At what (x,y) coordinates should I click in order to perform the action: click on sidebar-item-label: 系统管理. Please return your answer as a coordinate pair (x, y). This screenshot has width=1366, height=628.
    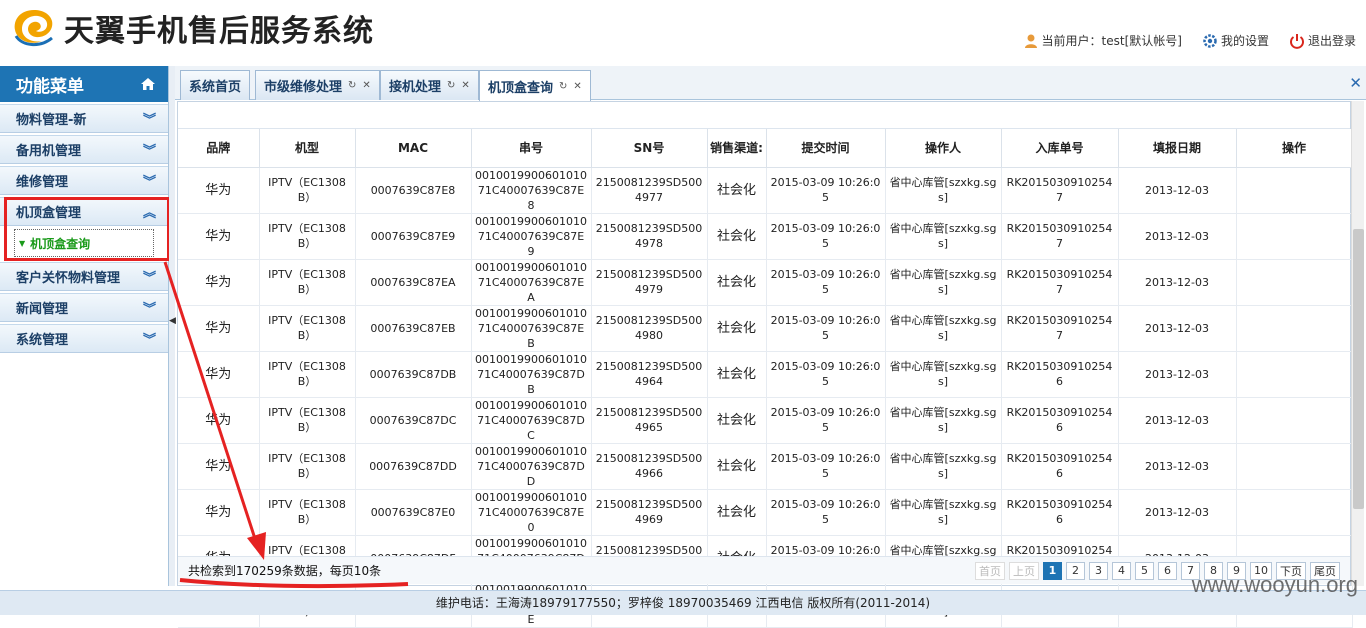
    Looking at the image, I should click on (42, 340).